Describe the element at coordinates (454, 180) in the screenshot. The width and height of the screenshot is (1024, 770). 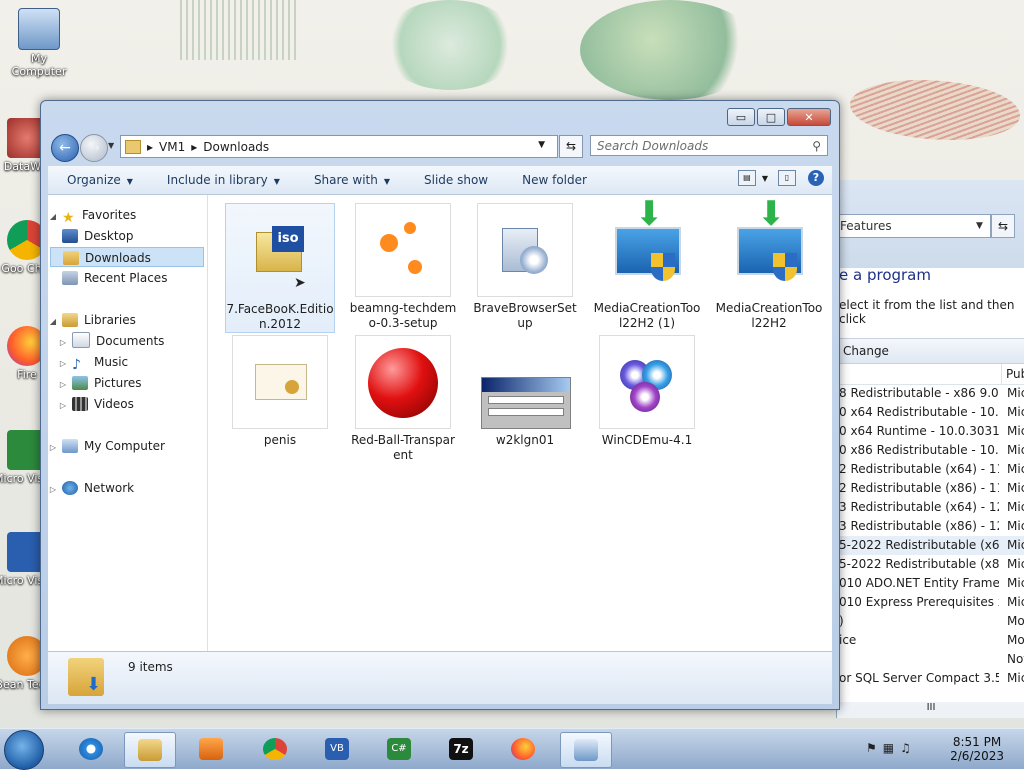
I see `slide-show-button: Slide show` at that location.